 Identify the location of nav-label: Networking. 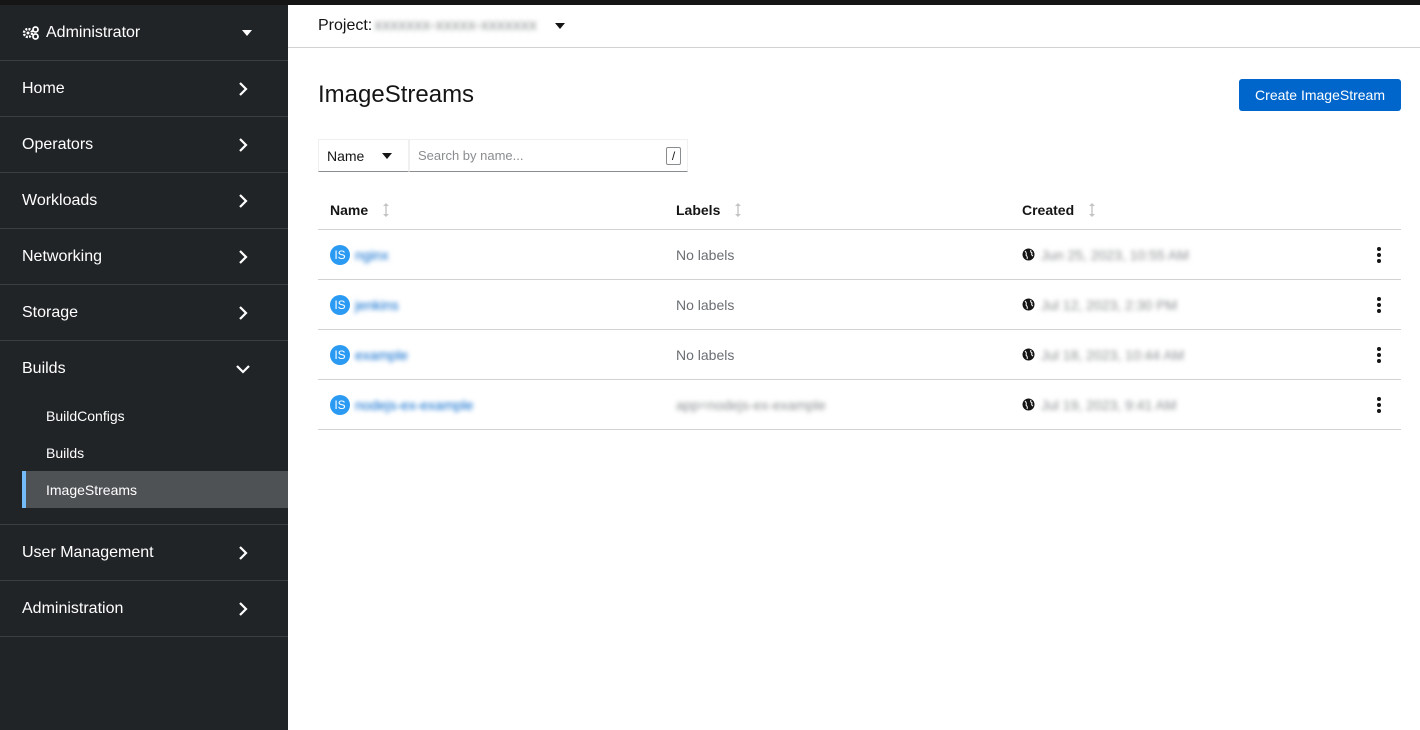
(62, 256).